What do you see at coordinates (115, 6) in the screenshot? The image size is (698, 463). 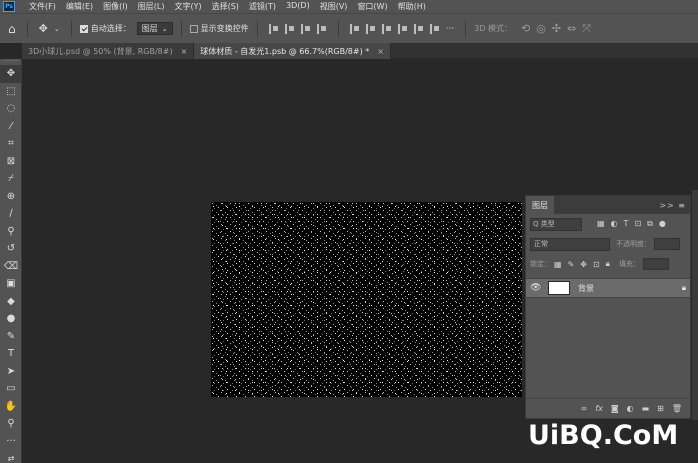 I see `menu-image: 图像(I)` at bounding box center [115, 6].